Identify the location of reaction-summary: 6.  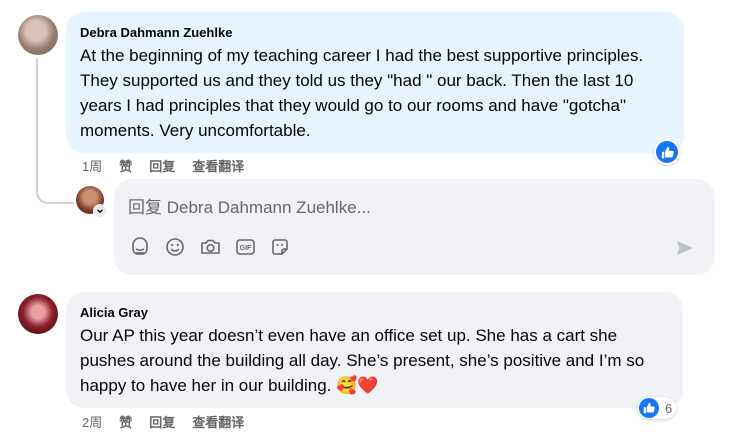
(657, 408).